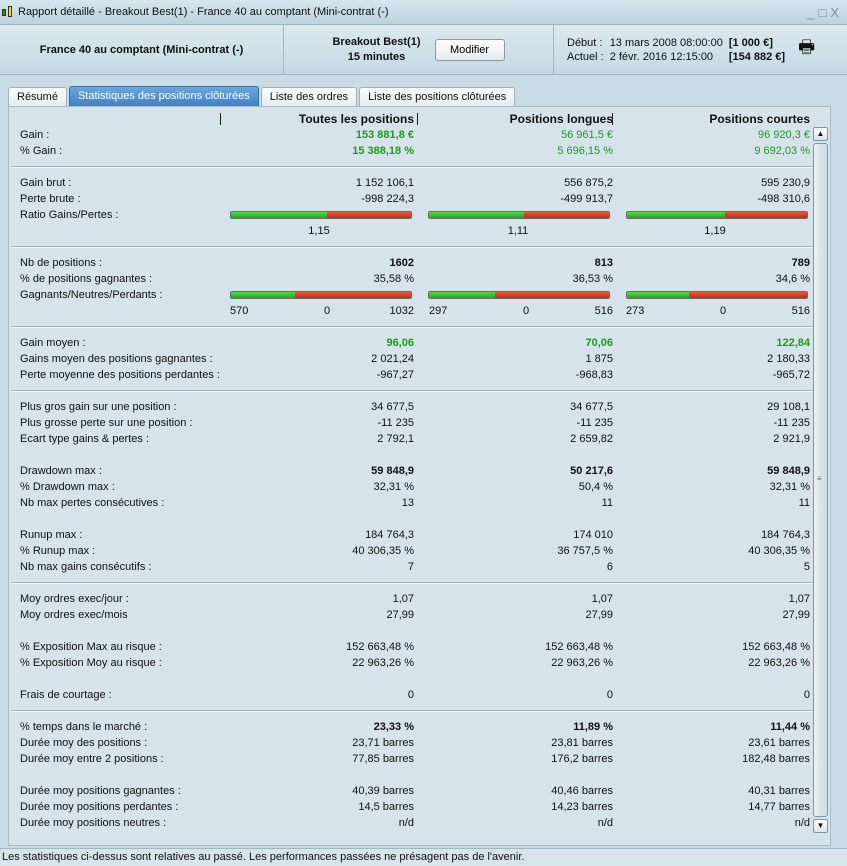 The height and width of the screenshot is (866, 847). I want to click on stat-label: Gains moyen des positions gagnantes :, so click(116, 359).